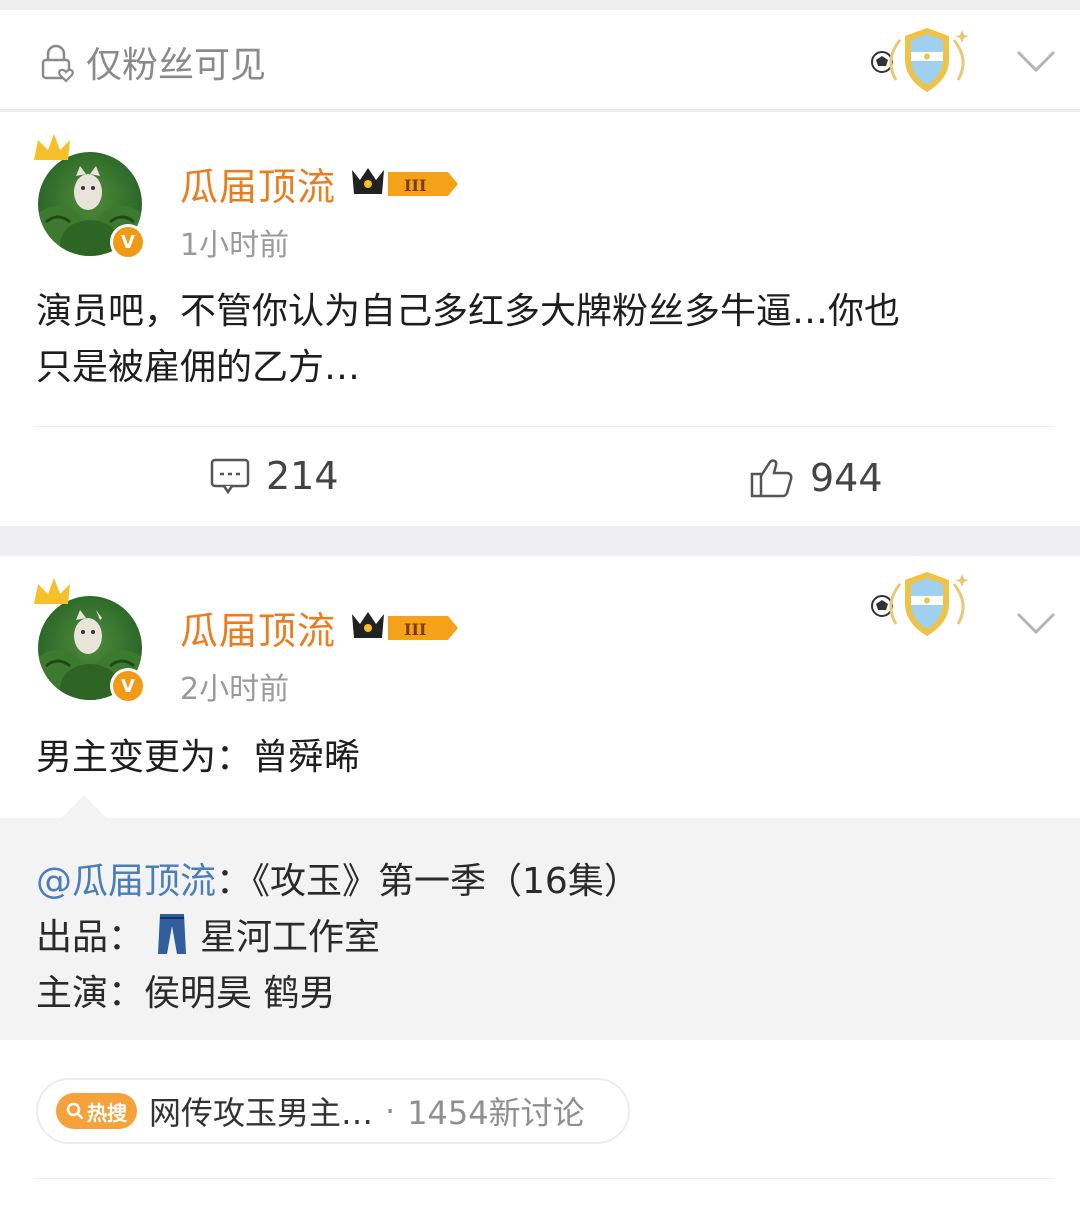 The image size is (1080, 1205). Describe the element at coordinates (235, 689) in the screenshot. I see `post-time: 2小时前` at that location.